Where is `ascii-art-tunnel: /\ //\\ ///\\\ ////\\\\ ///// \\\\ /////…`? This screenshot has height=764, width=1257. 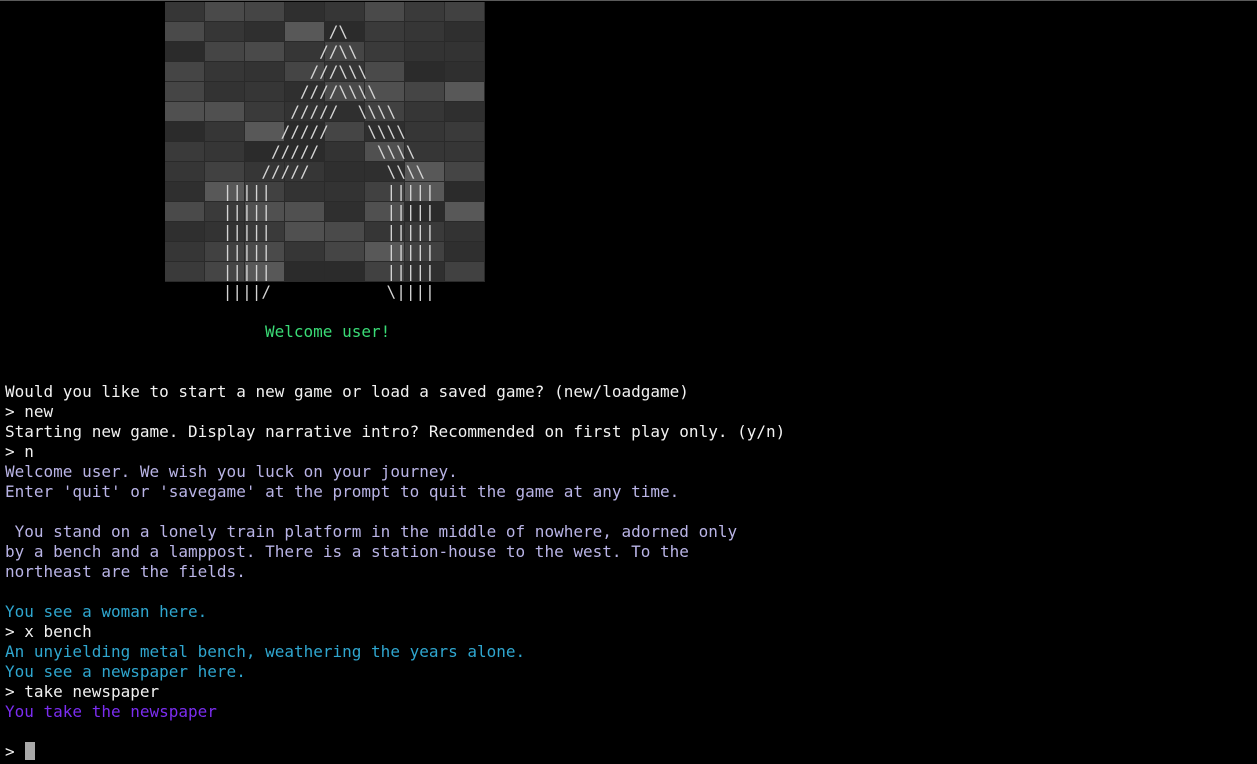 ascii-art-tunnel: /\ //\\ ///\\\ ////\\\\ ///// \\\\ /////… is located at coordinates (325, 152).